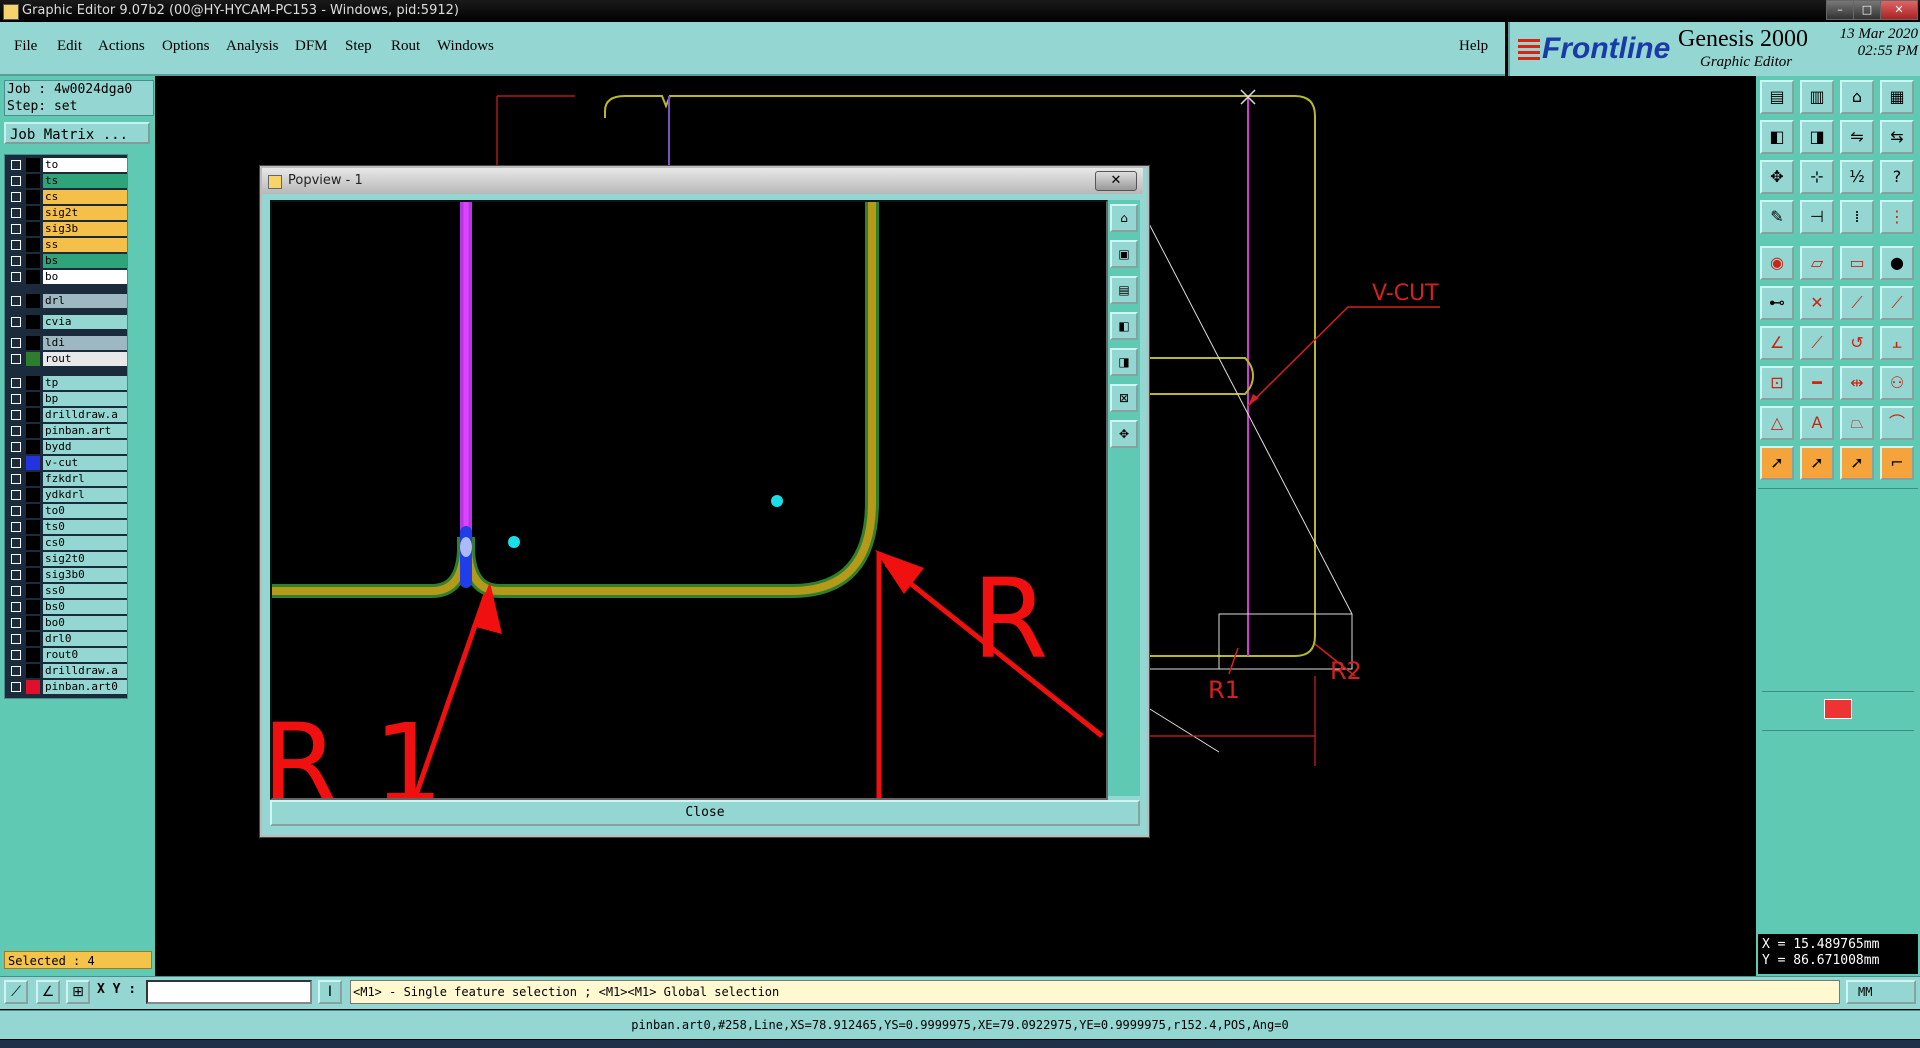 Image resolution: width=1920 pixels, height=1048 pixels. I want to click on layer-row: fzkdrl, so click(67, 479).